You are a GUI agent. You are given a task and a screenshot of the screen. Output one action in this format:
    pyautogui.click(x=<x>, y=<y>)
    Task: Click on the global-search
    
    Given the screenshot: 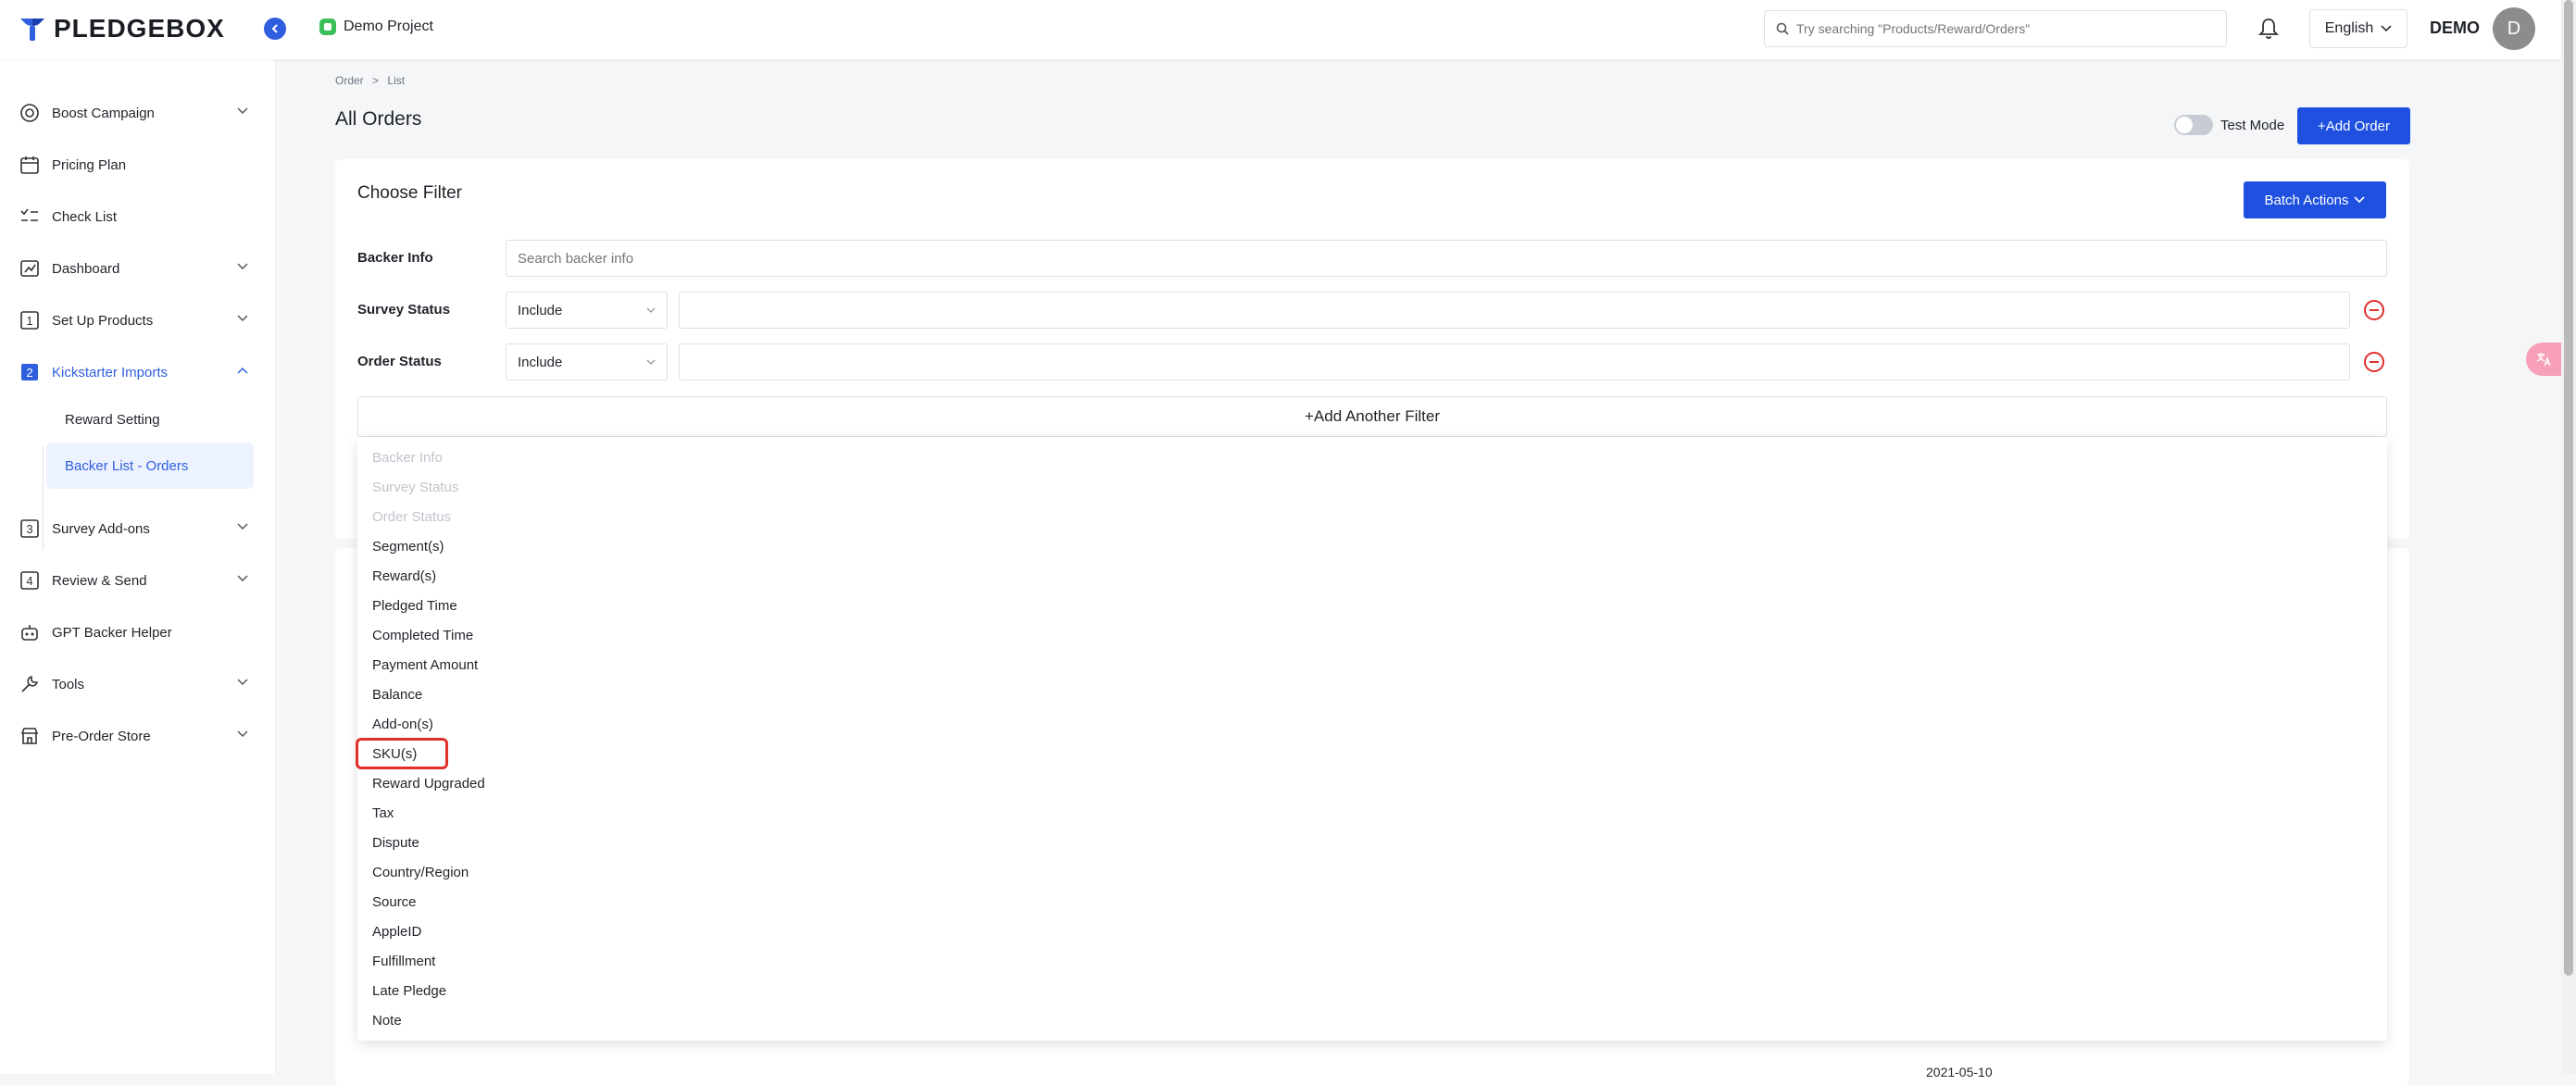 What is the action you would take?
    pyautogui.click(x=1995, y=28)
    